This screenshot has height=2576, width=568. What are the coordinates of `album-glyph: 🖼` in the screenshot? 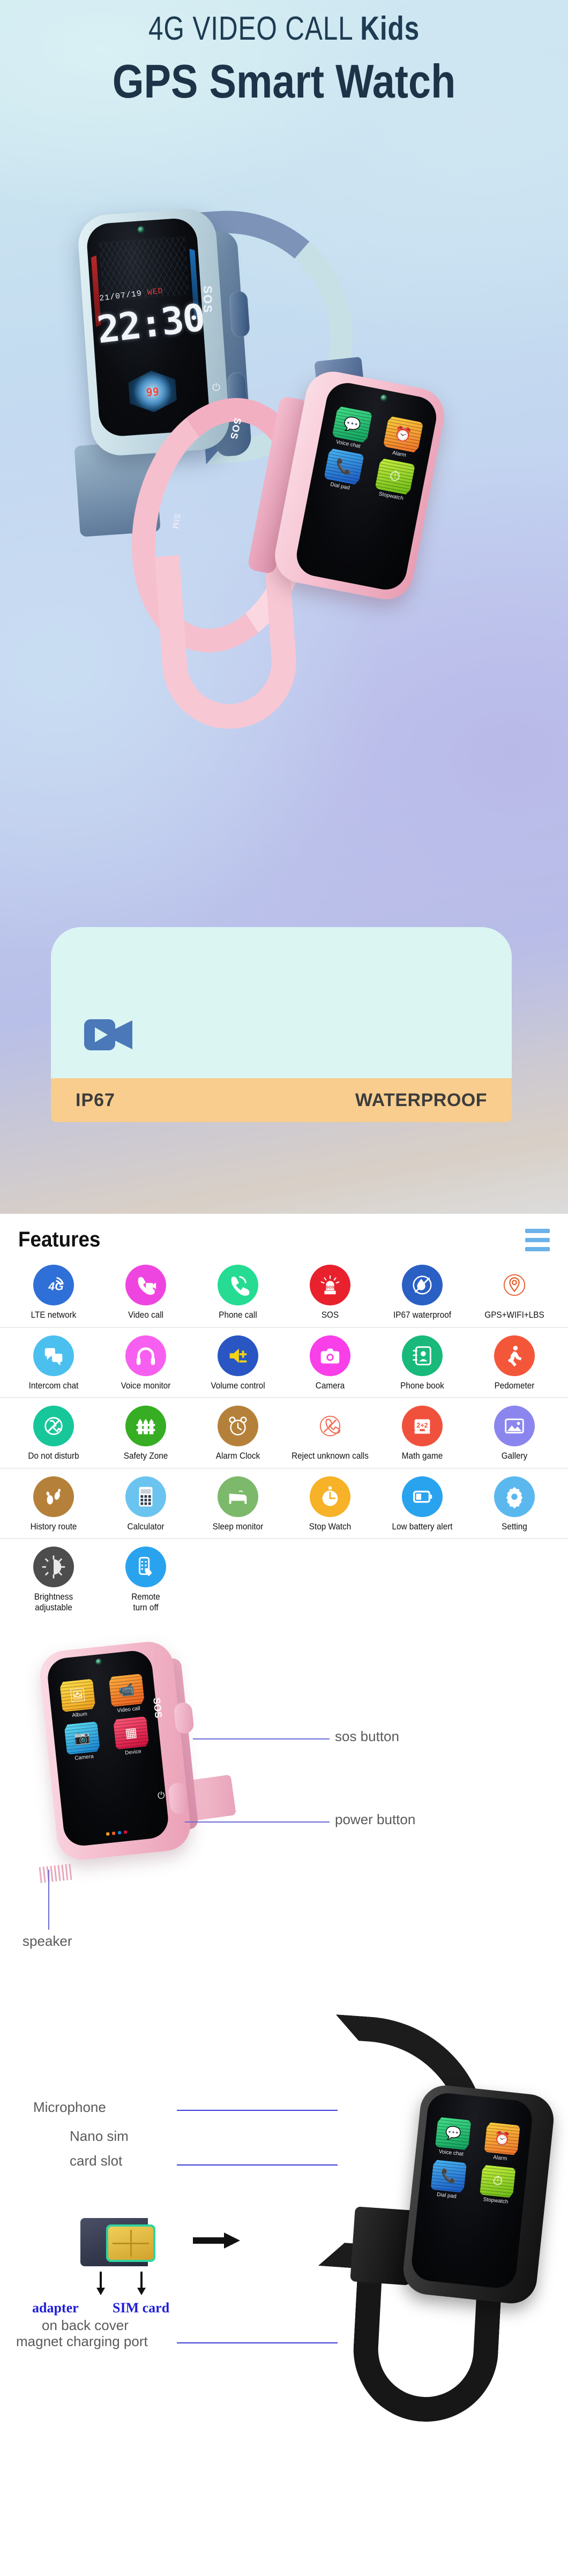 It's located at (78, 1696).